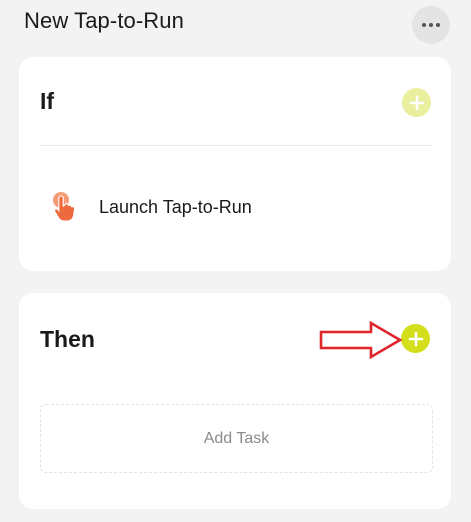 The image size is (471, 522). What do you see at coordinates (104, 20) in the screenshot?
I see `page-title: New Tap-to-Run` at bounding box center [104, 20].